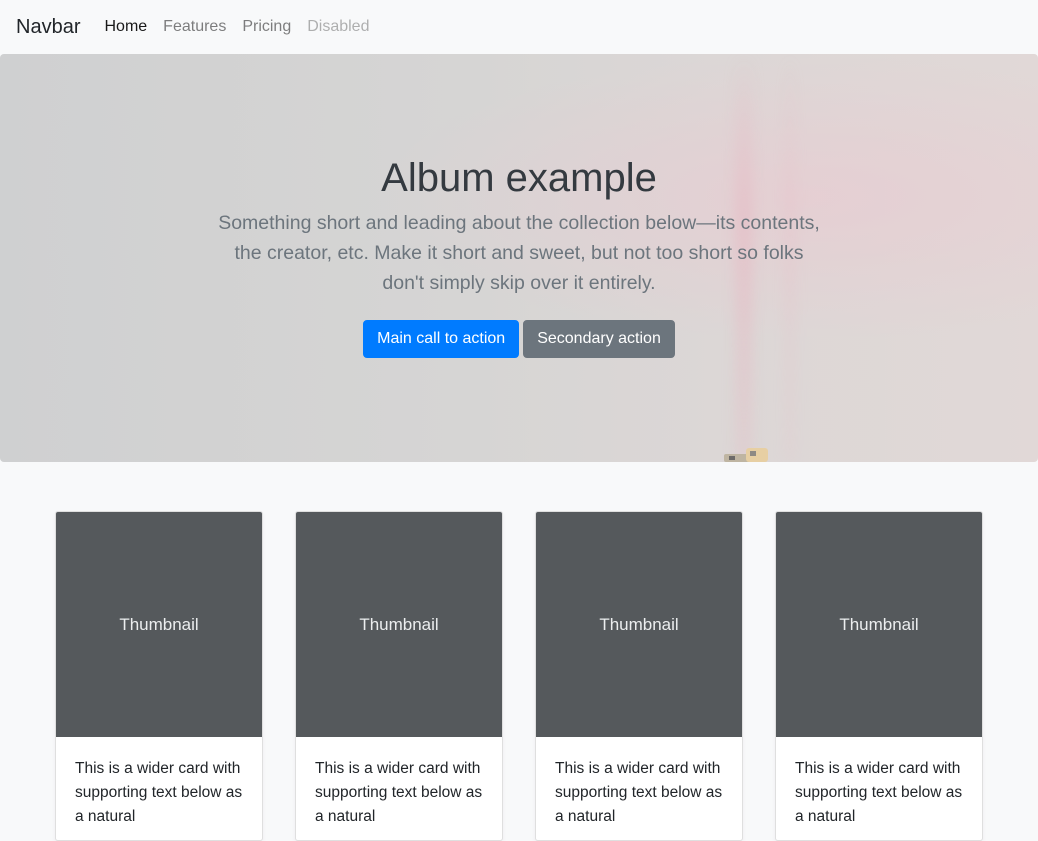 The width and height of the screenshot is (1038, 841). What do you see at coordinates (519, 178) in the screenshot?
I see `hero-title: Album example` at bounding box center [519, 178].